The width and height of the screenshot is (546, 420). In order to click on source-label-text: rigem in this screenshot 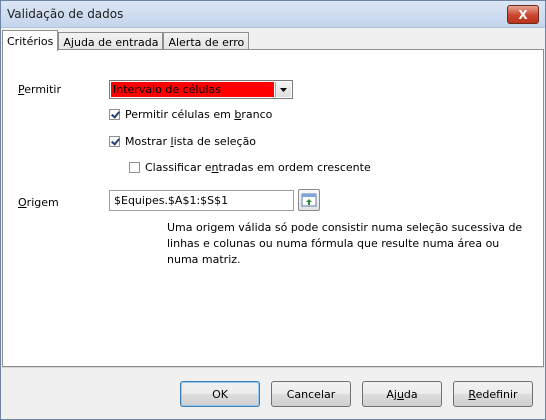, I will do `click(42, 202)`.